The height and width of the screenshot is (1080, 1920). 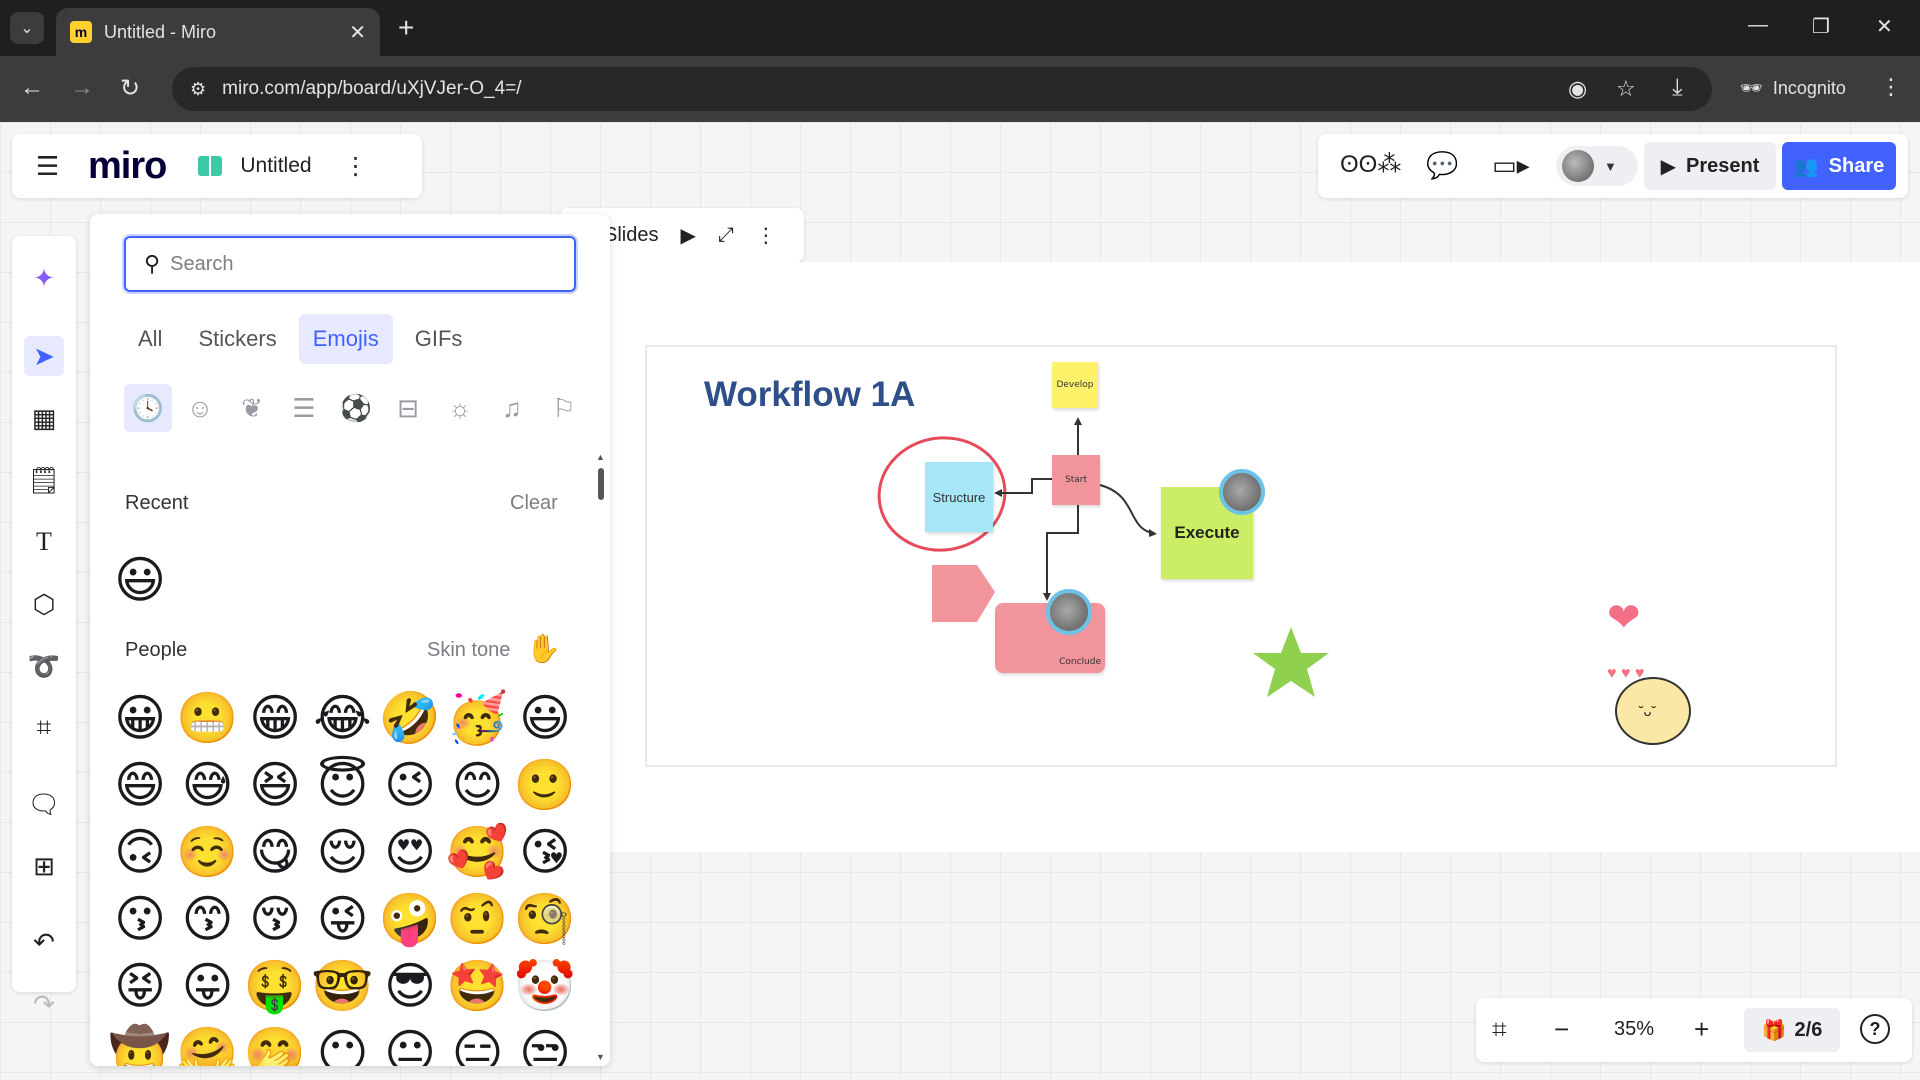 What do you see at coordinates (942, 89) in the screenshot?
I see `url-field: ⚙ miro.com/app/board/uXjVJer-O_4=/ ◉ ☆` at bounding box center [942, 89].